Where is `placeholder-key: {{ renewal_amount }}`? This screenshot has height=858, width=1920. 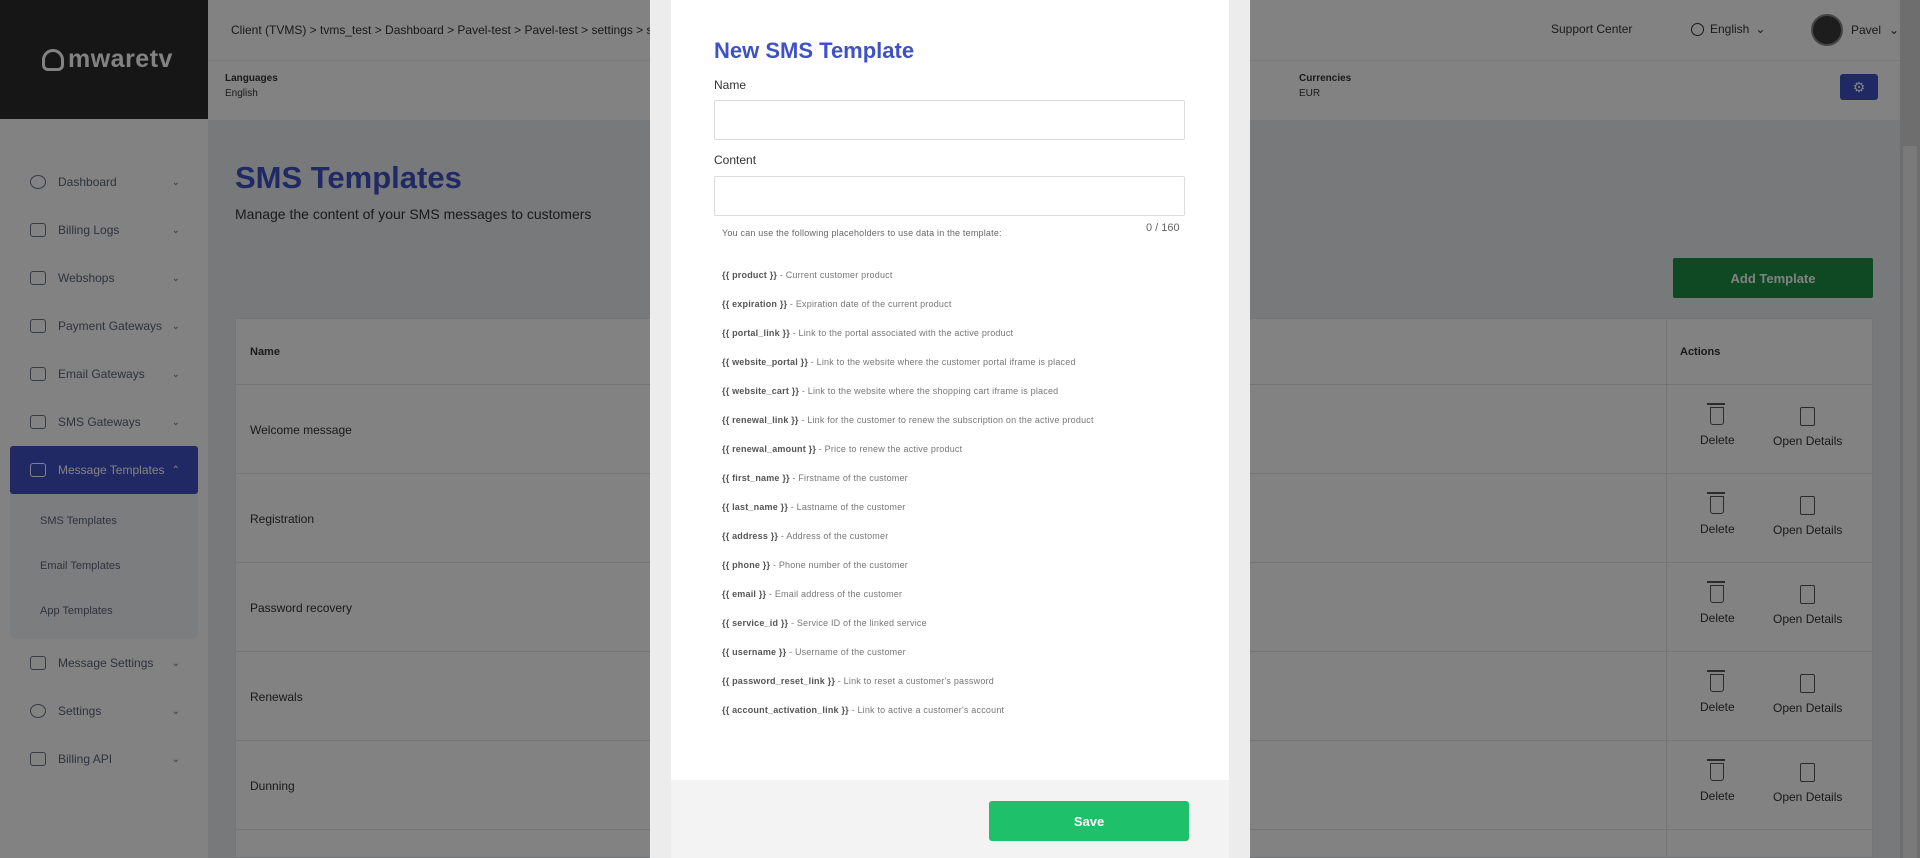
placeholder-key: {{ renewal_amount }} is located at coordinates (769, 449).